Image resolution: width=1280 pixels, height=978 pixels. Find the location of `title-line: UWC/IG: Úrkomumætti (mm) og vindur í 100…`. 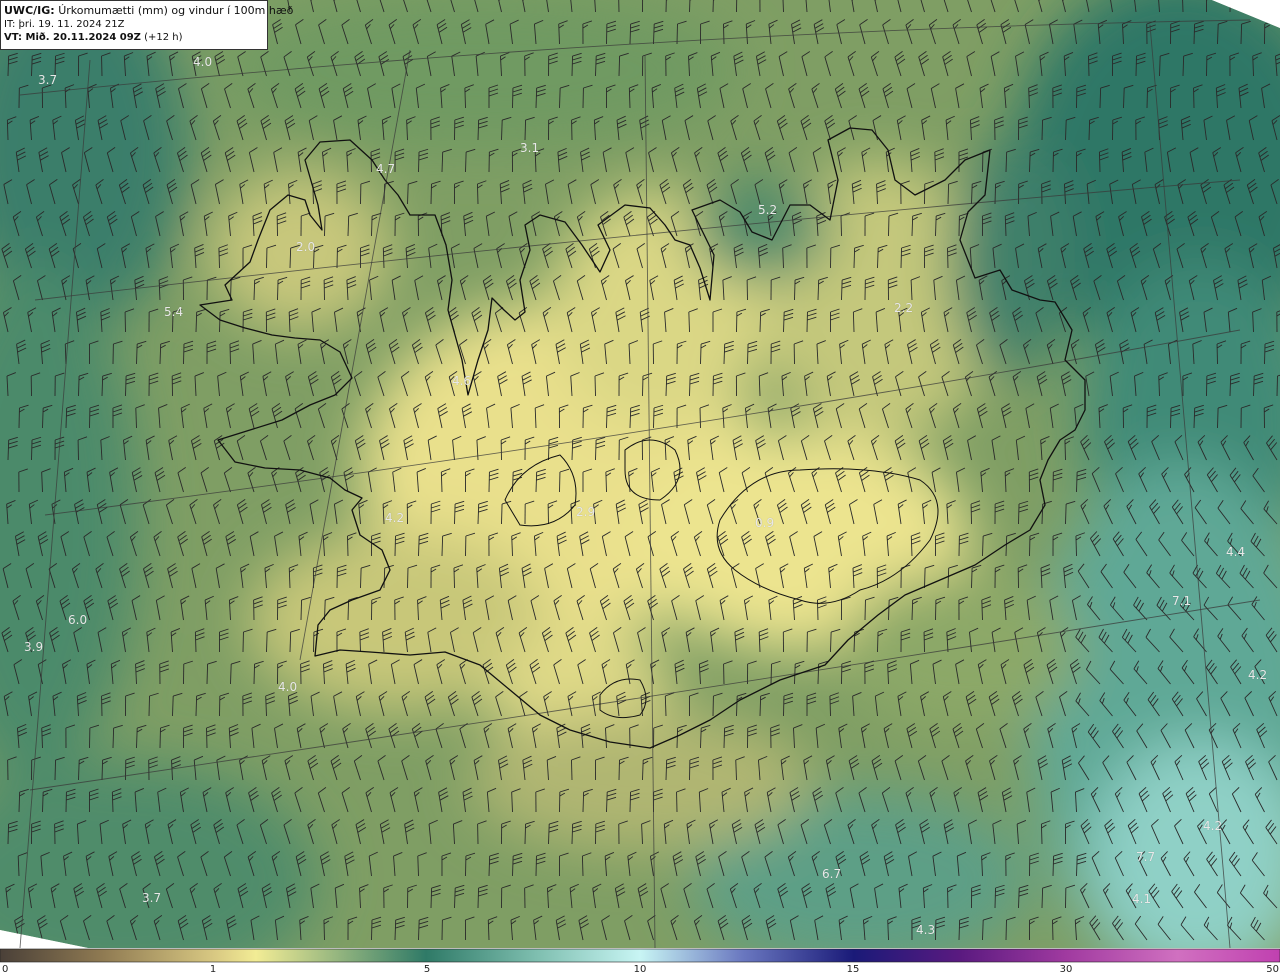

title-line: UWC/IG: Úrkomumætti (mm) og vindur í 100… is located at coordinates (148, 11).